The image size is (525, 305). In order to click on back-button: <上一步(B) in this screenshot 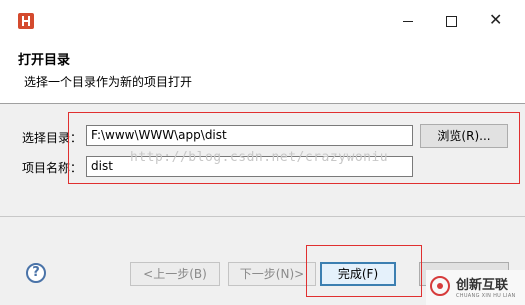, I will do `click(175, 274)`.